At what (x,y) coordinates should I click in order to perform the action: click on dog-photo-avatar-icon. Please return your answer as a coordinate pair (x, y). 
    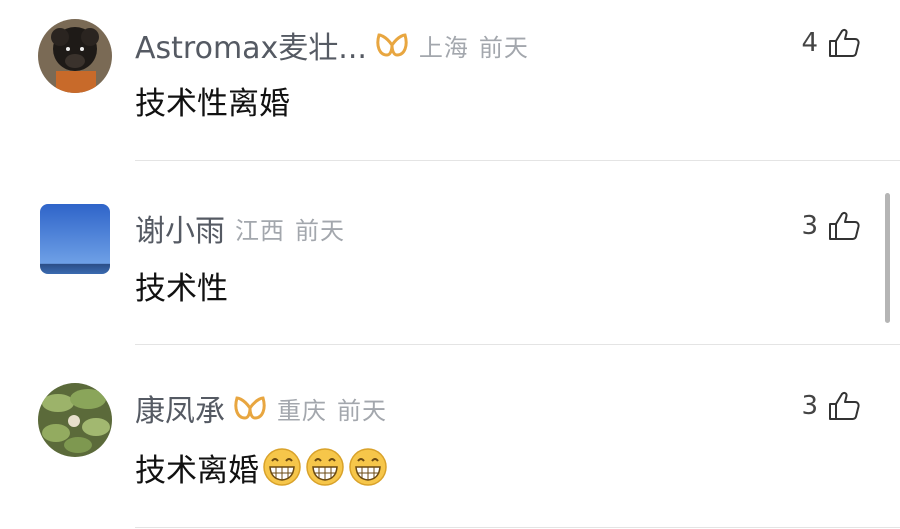
    Looking at the image, I should click on (75, 56).